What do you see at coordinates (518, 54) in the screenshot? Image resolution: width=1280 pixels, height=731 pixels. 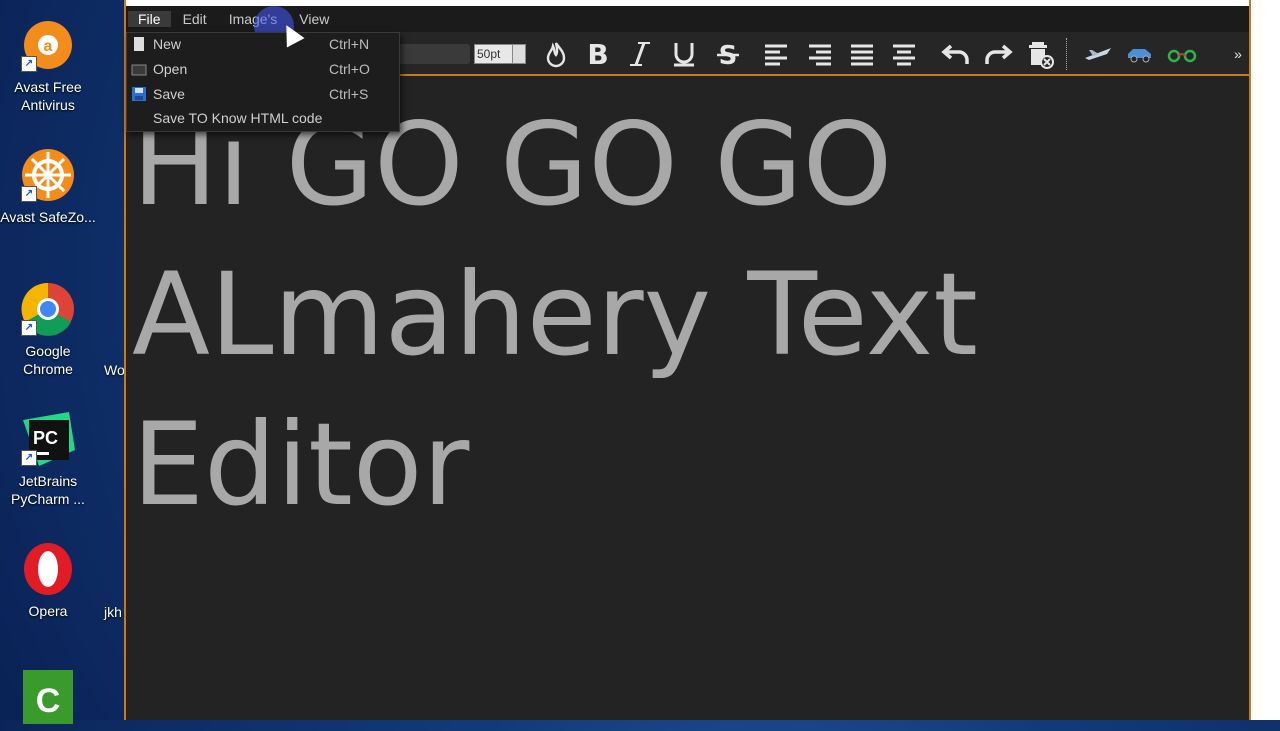 I see `font-size-spin-icon` at bounding box center [518, 54].